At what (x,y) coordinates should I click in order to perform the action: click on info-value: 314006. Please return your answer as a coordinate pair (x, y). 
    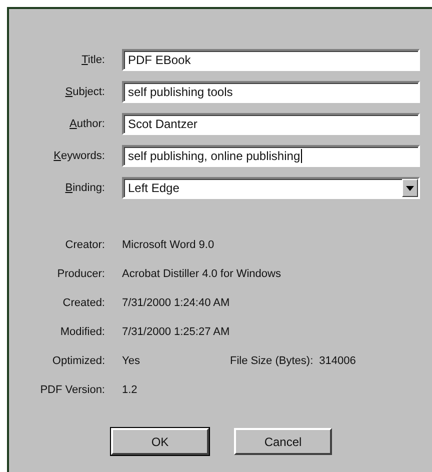
    Looking at the image, I should click on (337, 361).